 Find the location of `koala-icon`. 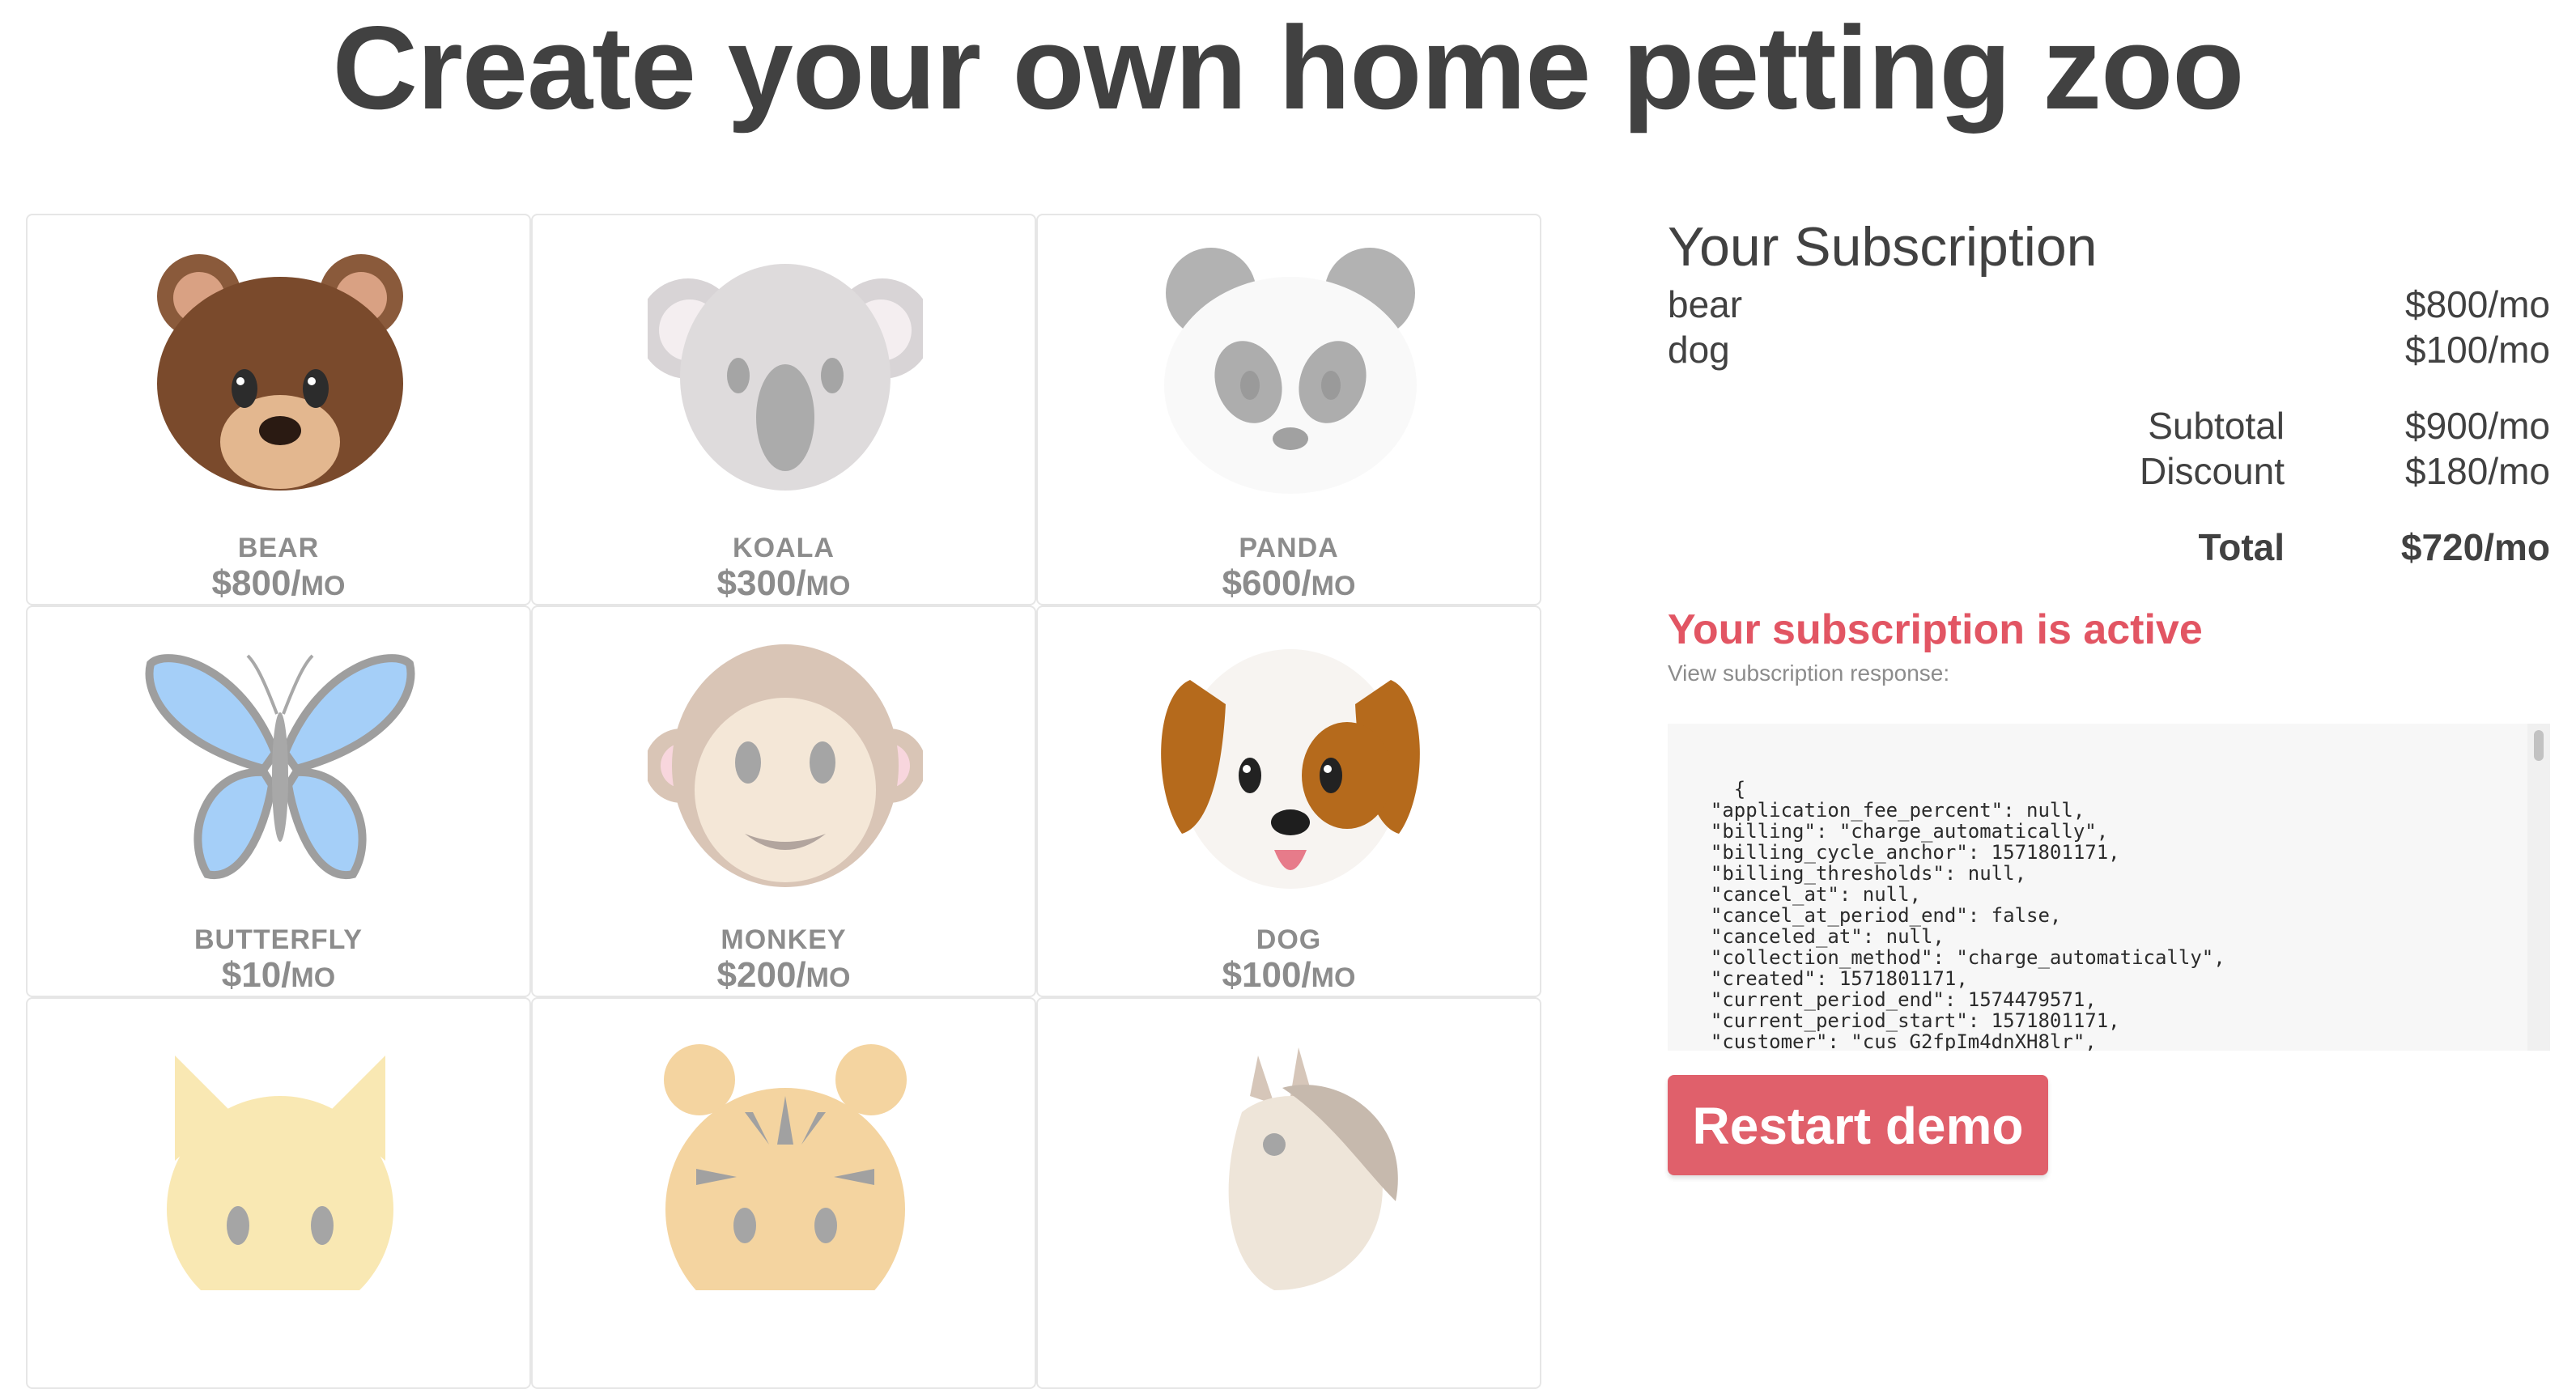

koala-icon is located at coordinates (786, 377).